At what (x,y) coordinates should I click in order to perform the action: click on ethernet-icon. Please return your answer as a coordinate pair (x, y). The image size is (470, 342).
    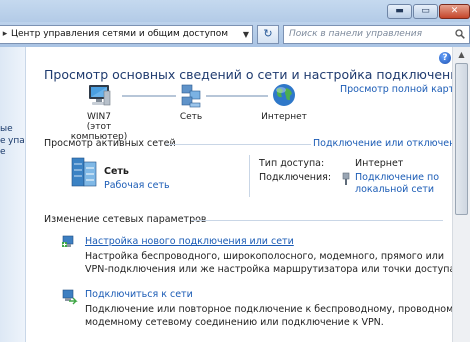
    Looking at the image, I should click on (346, 178).